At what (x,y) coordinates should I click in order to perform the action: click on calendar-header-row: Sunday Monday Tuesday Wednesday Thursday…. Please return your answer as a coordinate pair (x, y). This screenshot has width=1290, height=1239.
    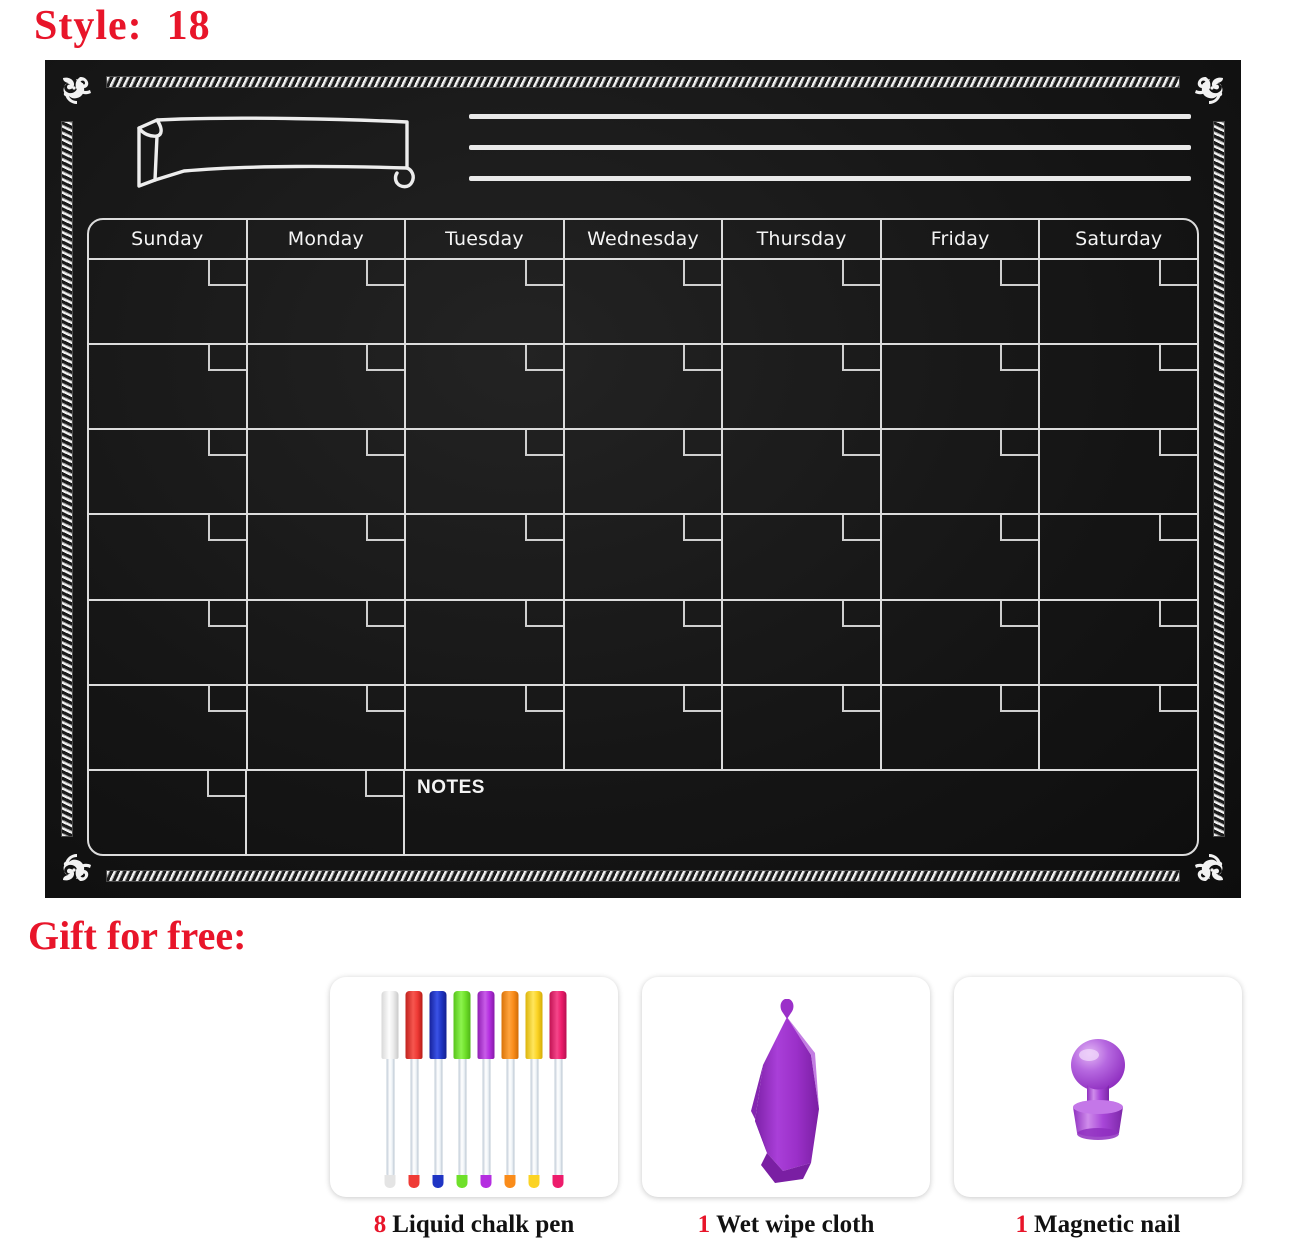
    Looking at the image, I should click on (643, 240).